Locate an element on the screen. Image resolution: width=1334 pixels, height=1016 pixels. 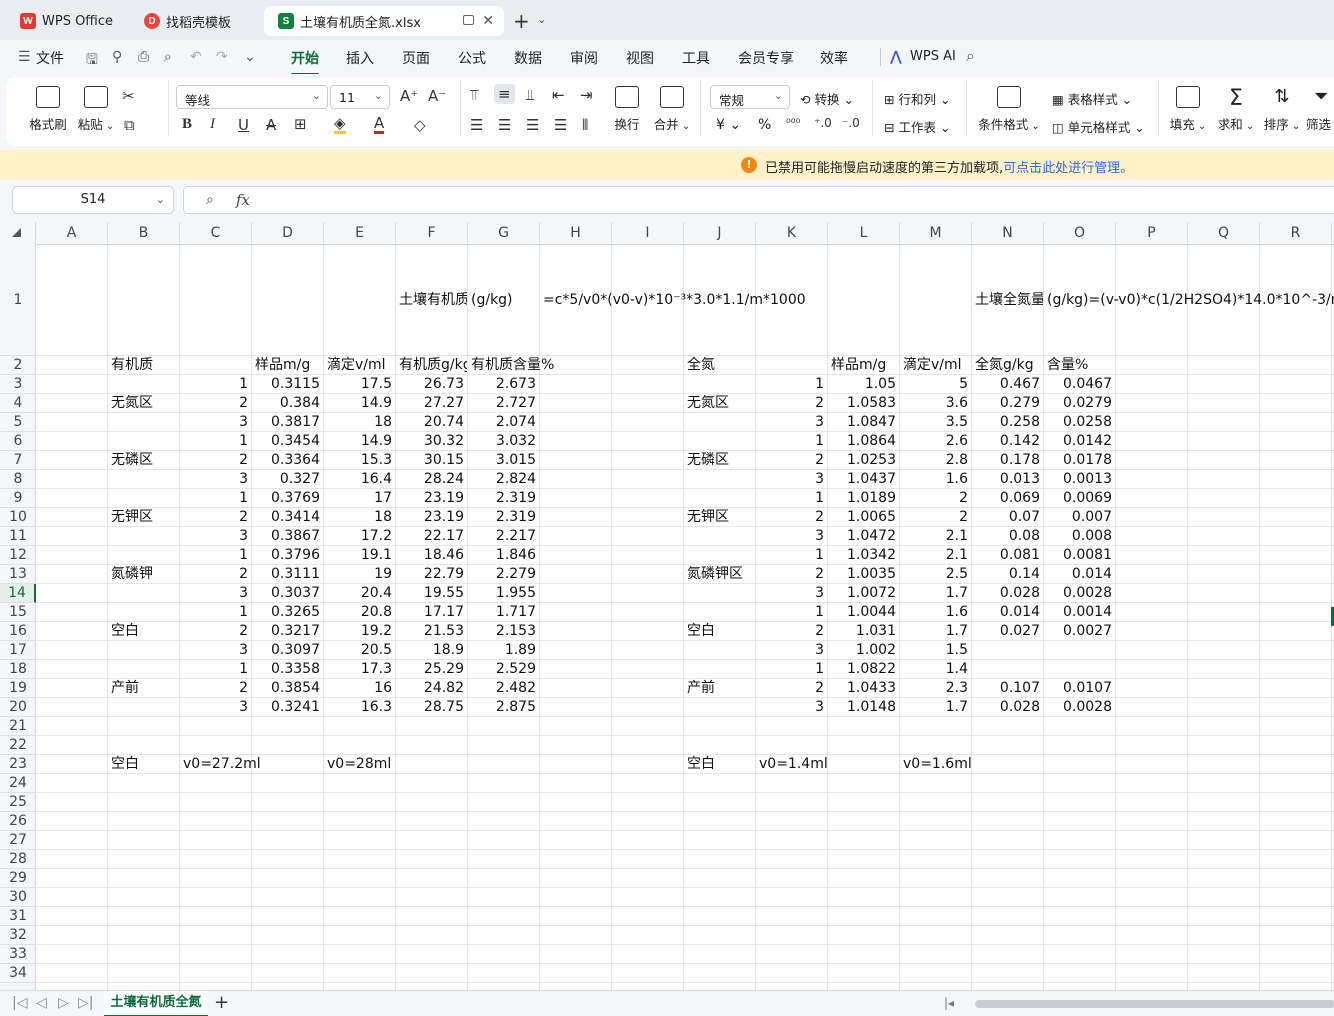
cell-c23: v0=27.2ml is located at coordinates (251, 764).